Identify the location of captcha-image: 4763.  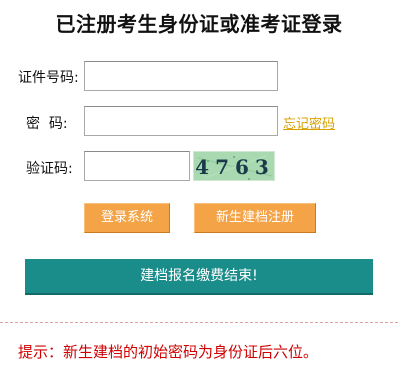
(234, 166).